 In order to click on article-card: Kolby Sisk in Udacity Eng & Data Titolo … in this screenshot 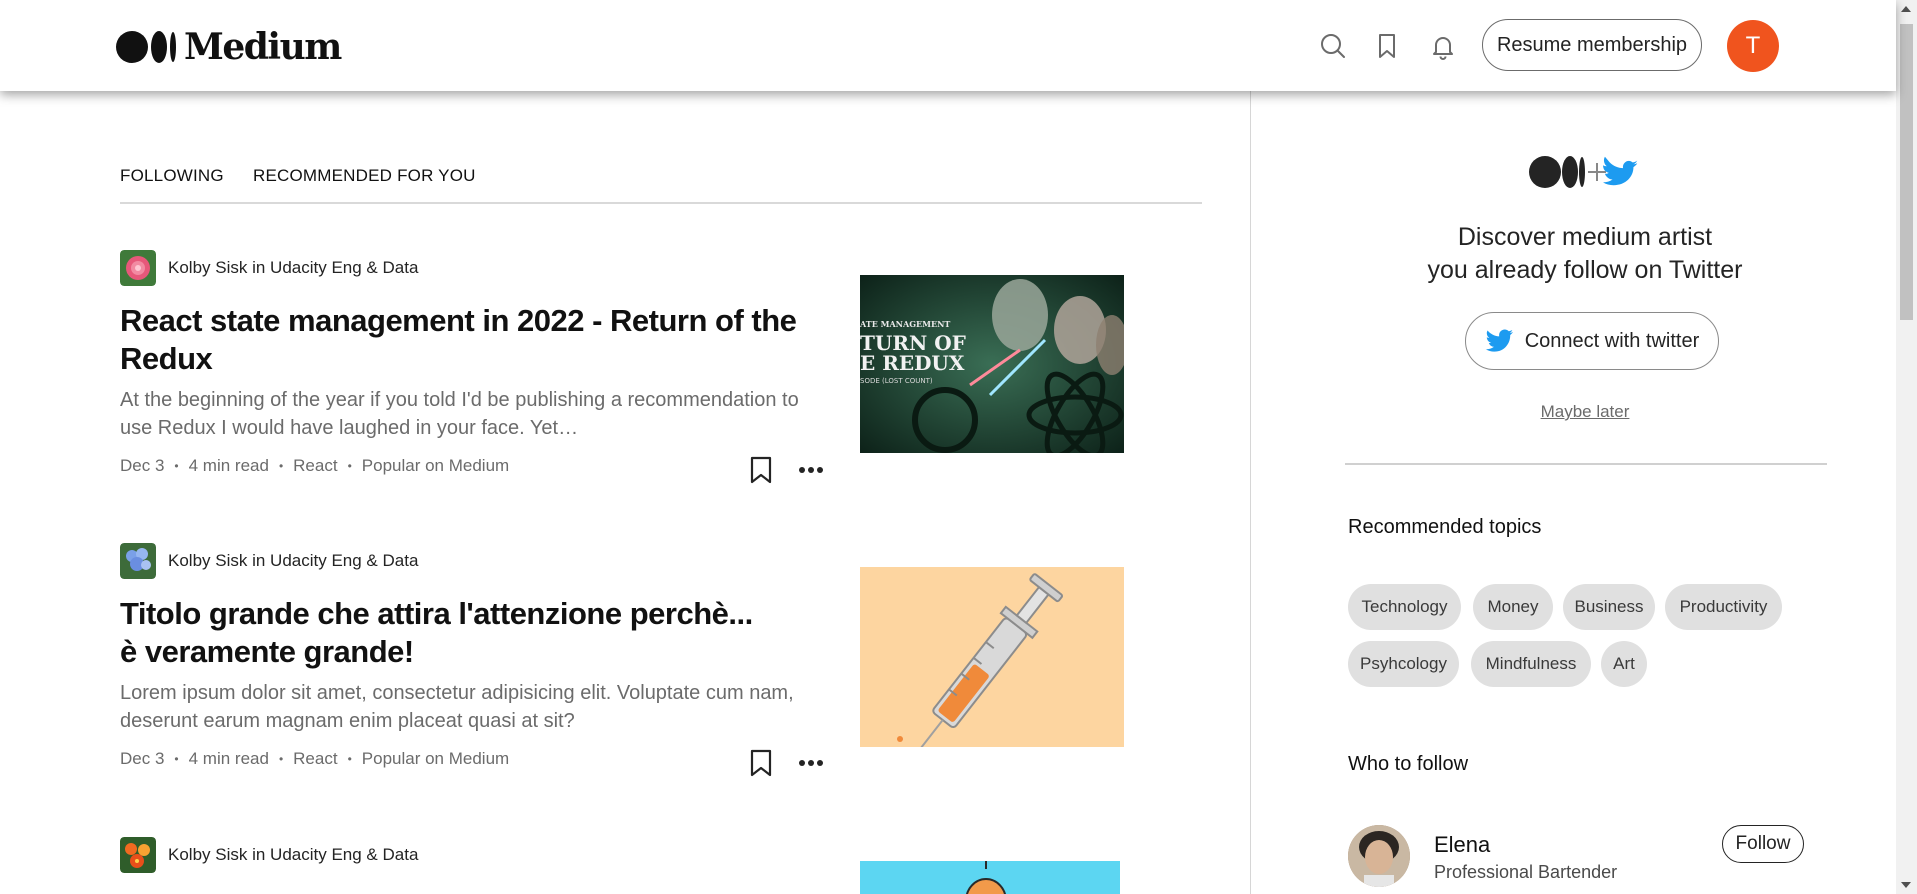, I will do `click(622, 661)`.